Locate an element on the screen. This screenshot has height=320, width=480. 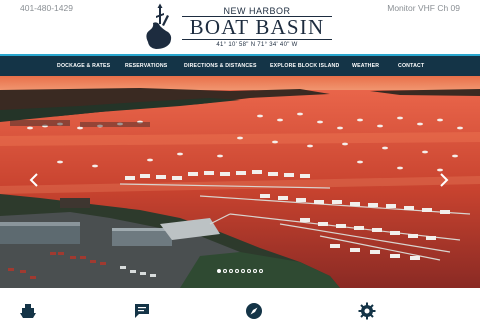
nav-item-contact: Contact is located at coordinates (411, 66).